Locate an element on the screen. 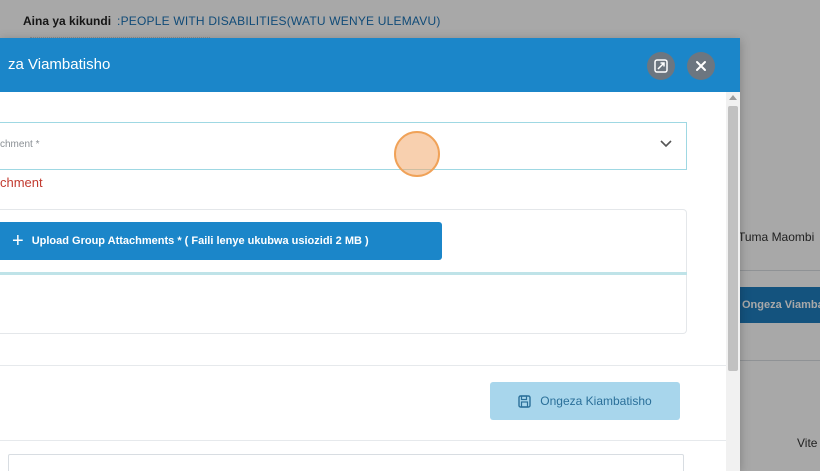 This screenshot has height=471, width=820. scrollbar-thumb is located at coordinates (733, 238).